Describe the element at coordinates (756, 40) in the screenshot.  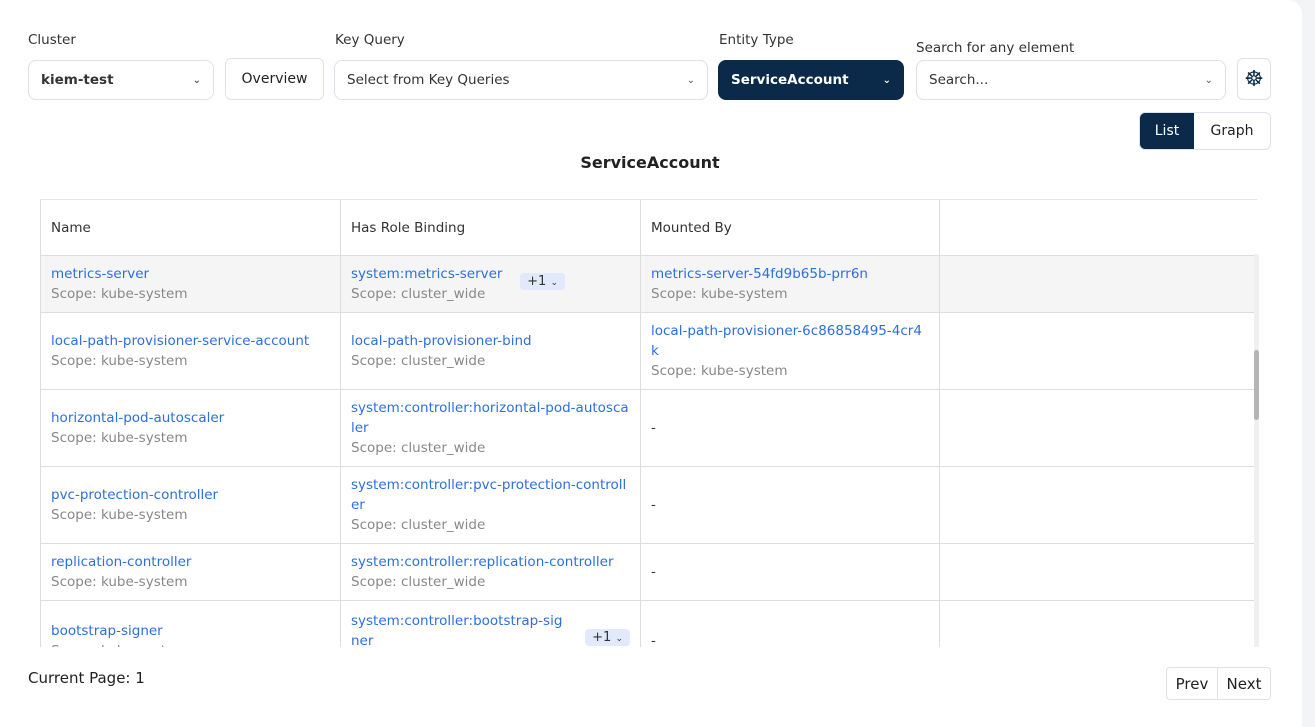
I see `entity-type-label: Entity Type` at that location.